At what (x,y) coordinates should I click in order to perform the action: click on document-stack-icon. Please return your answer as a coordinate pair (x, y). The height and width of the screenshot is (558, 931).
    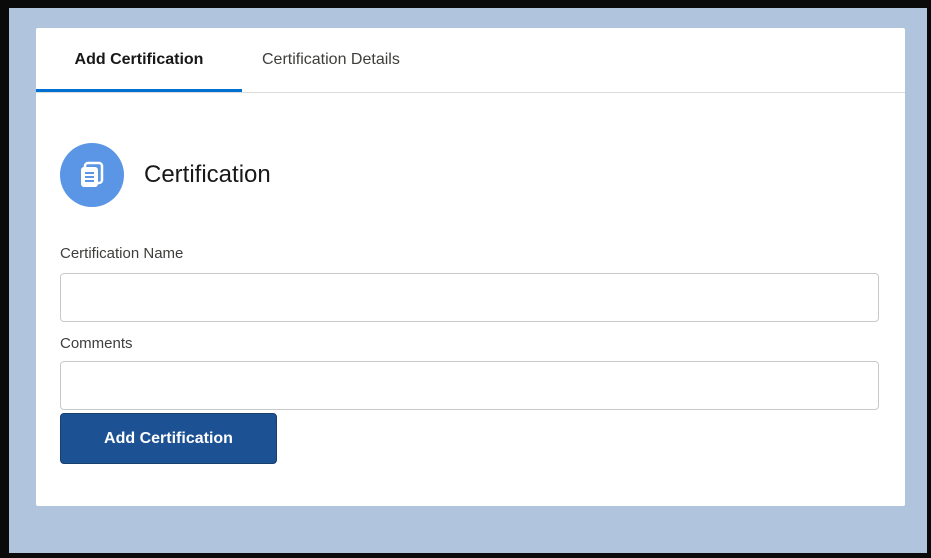
    Looking at the image, I should click on (92, 175).